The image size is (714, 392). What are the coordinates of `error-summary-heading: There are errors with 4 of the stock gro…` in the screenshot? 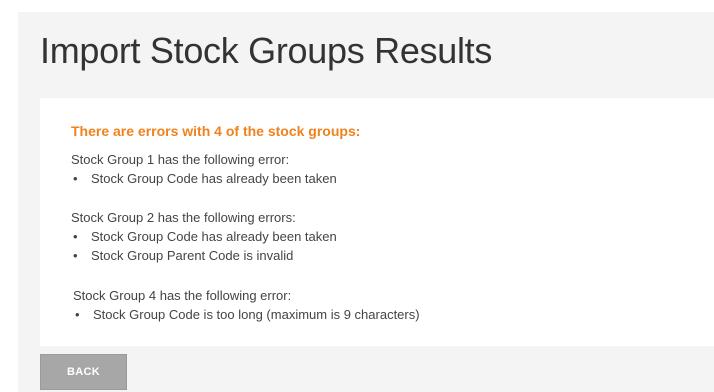 It's located at (216, 131).